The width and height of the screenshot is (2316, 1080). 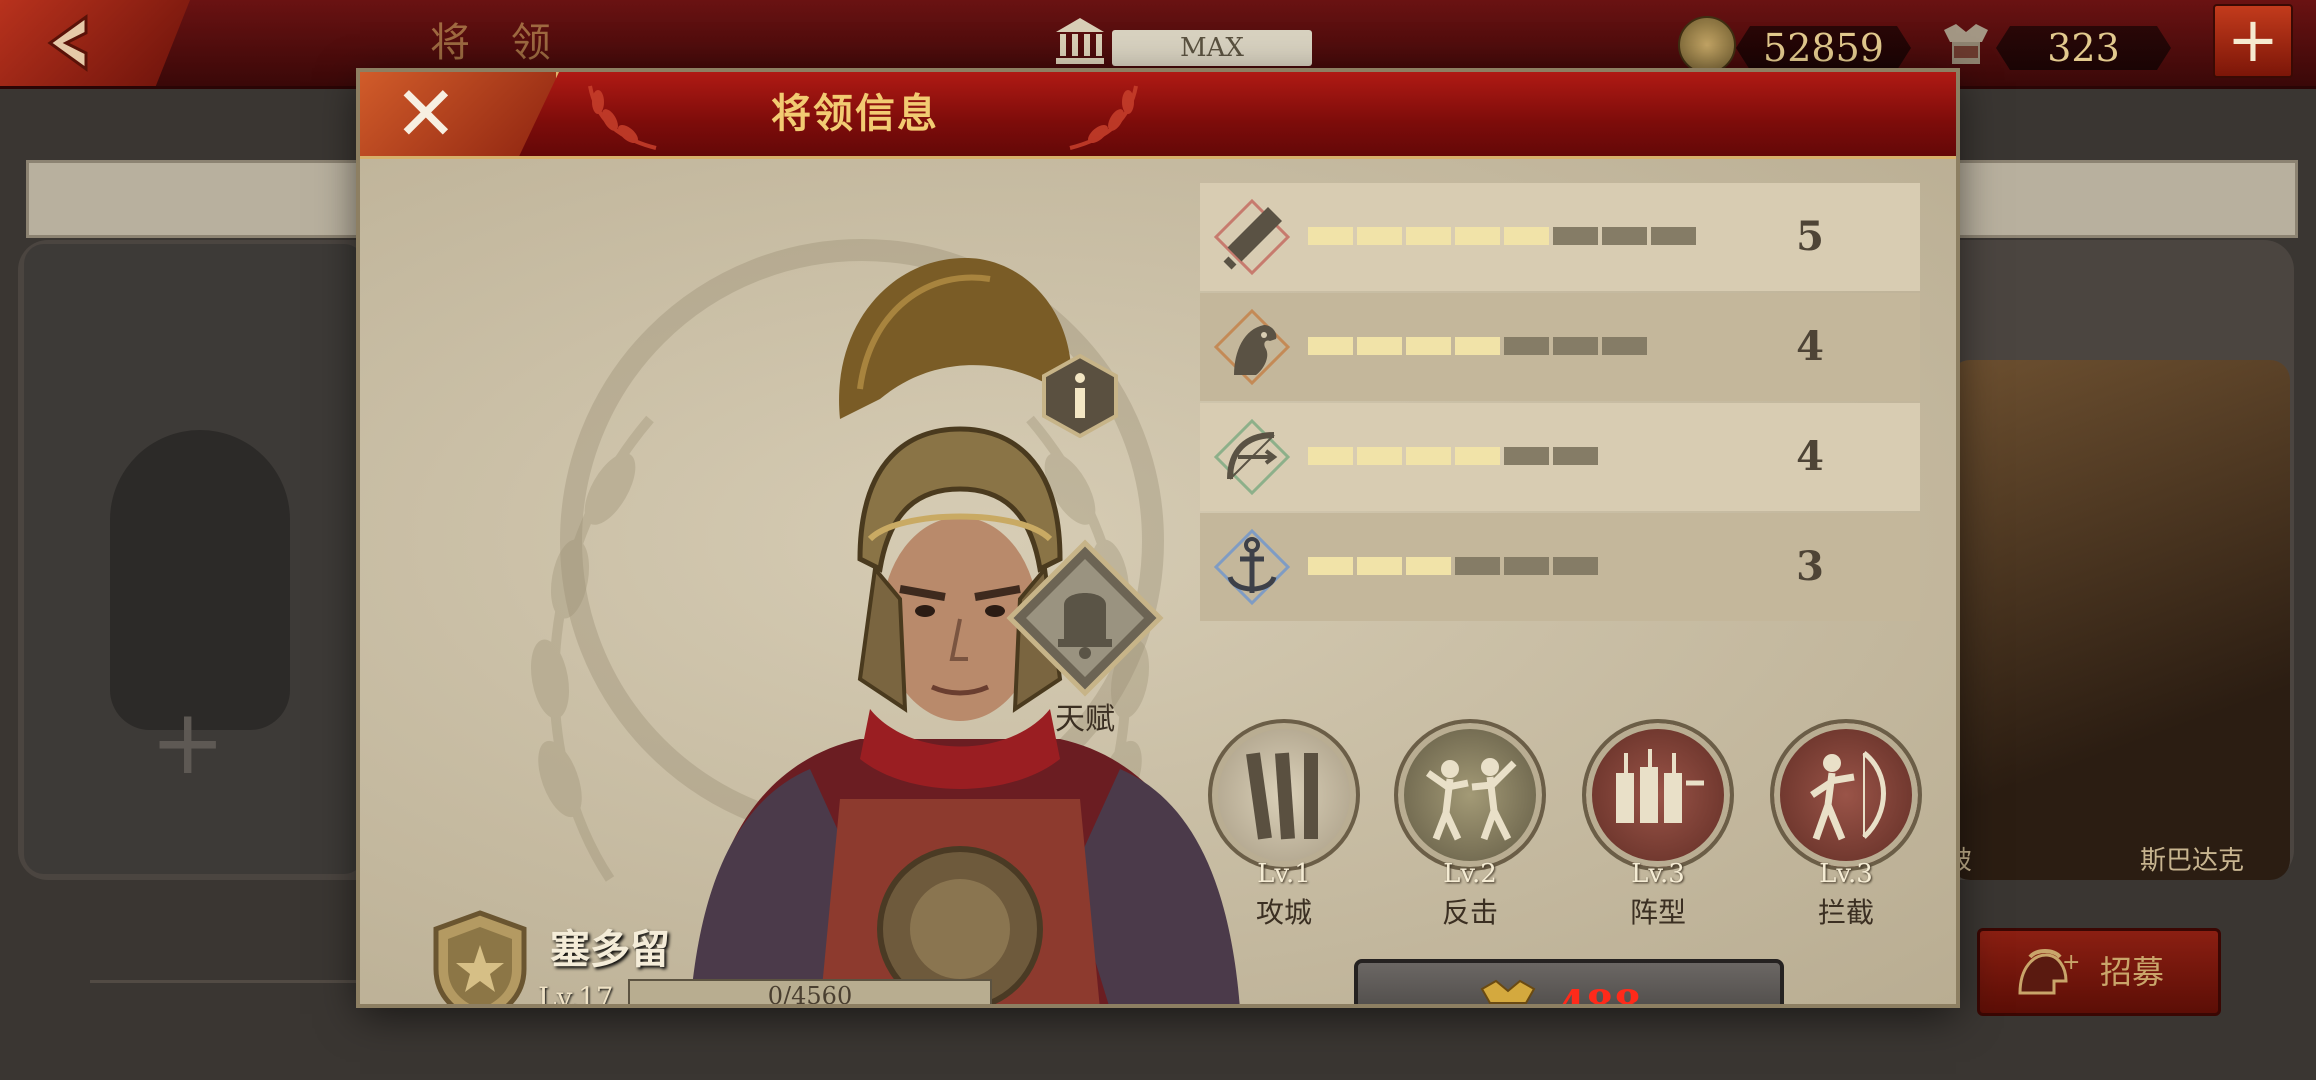 I want to click on skill-level: Lv.2, so click(x=1470, y=874).